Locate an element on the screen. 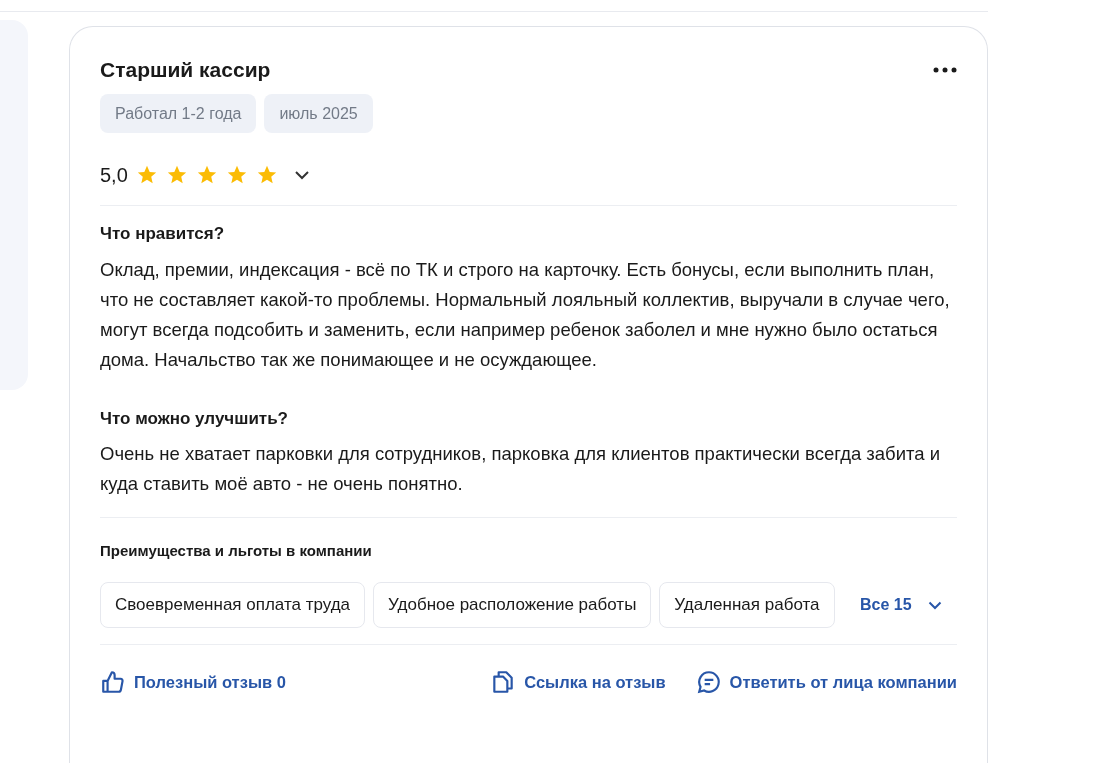 This screenshot has height=763, width=1098. action-link: Полезный отзыв 0 is located at coordinates (193, 681).